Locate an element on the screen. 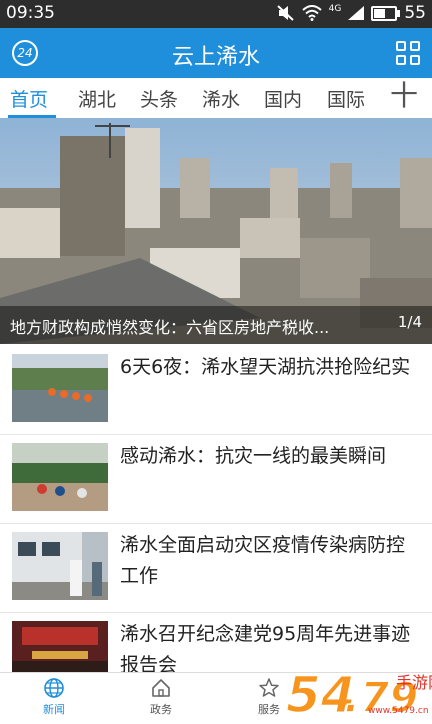 This screenshot has width=432, height=724. news-item: 6天6夜：浠水望天湖抗洪抢险纪实 is located at coordinates (216, 390).